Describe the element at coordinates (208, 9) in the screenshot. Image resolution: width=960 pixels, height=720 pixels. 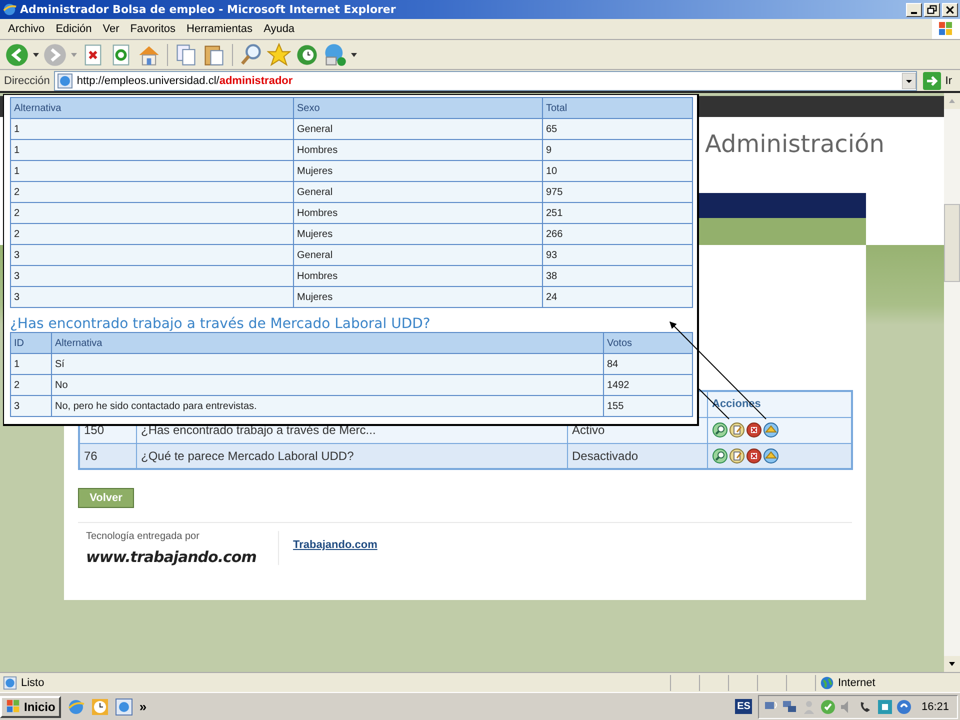
I see `window-title: Administrador Bolsa de empleo - Microsoft Internet Explorer` at that location.